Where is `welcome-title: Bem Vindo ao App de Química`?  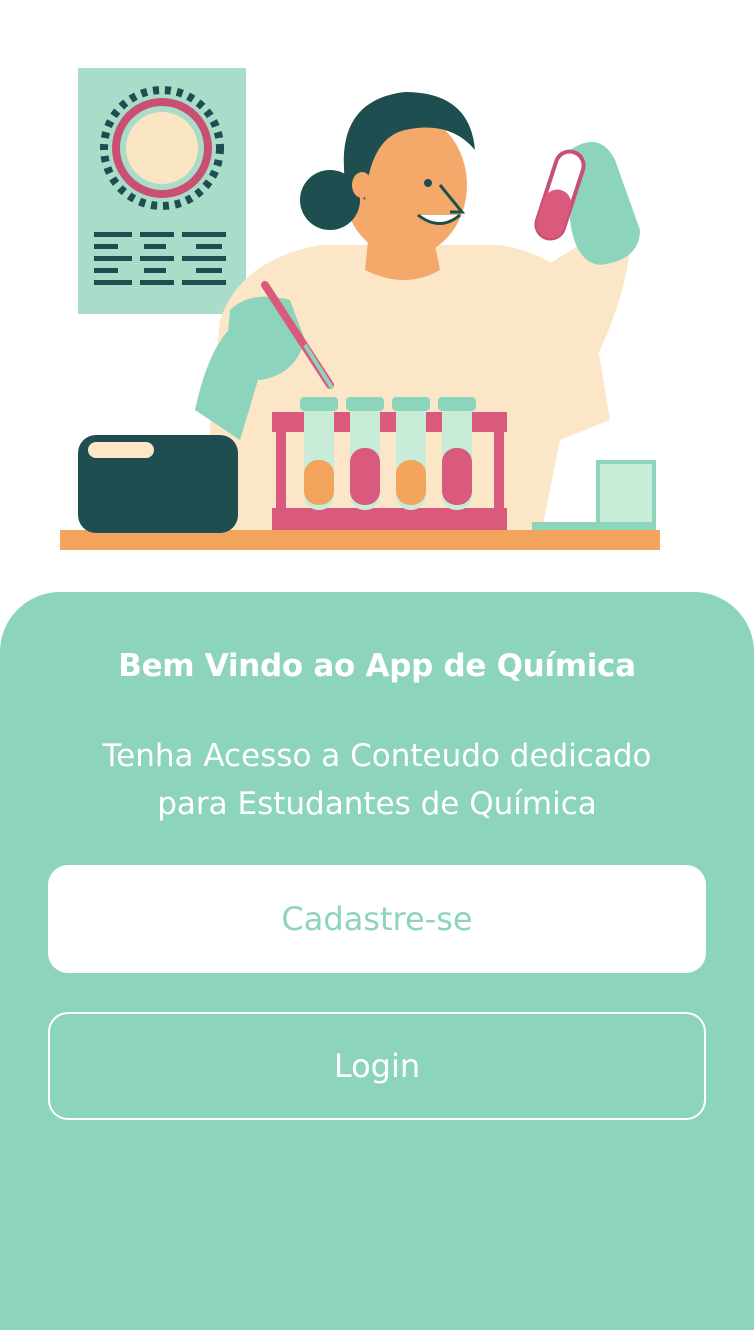 welcome-title: Bem Vindo ao App de Química is located at coordinates (377, 666).